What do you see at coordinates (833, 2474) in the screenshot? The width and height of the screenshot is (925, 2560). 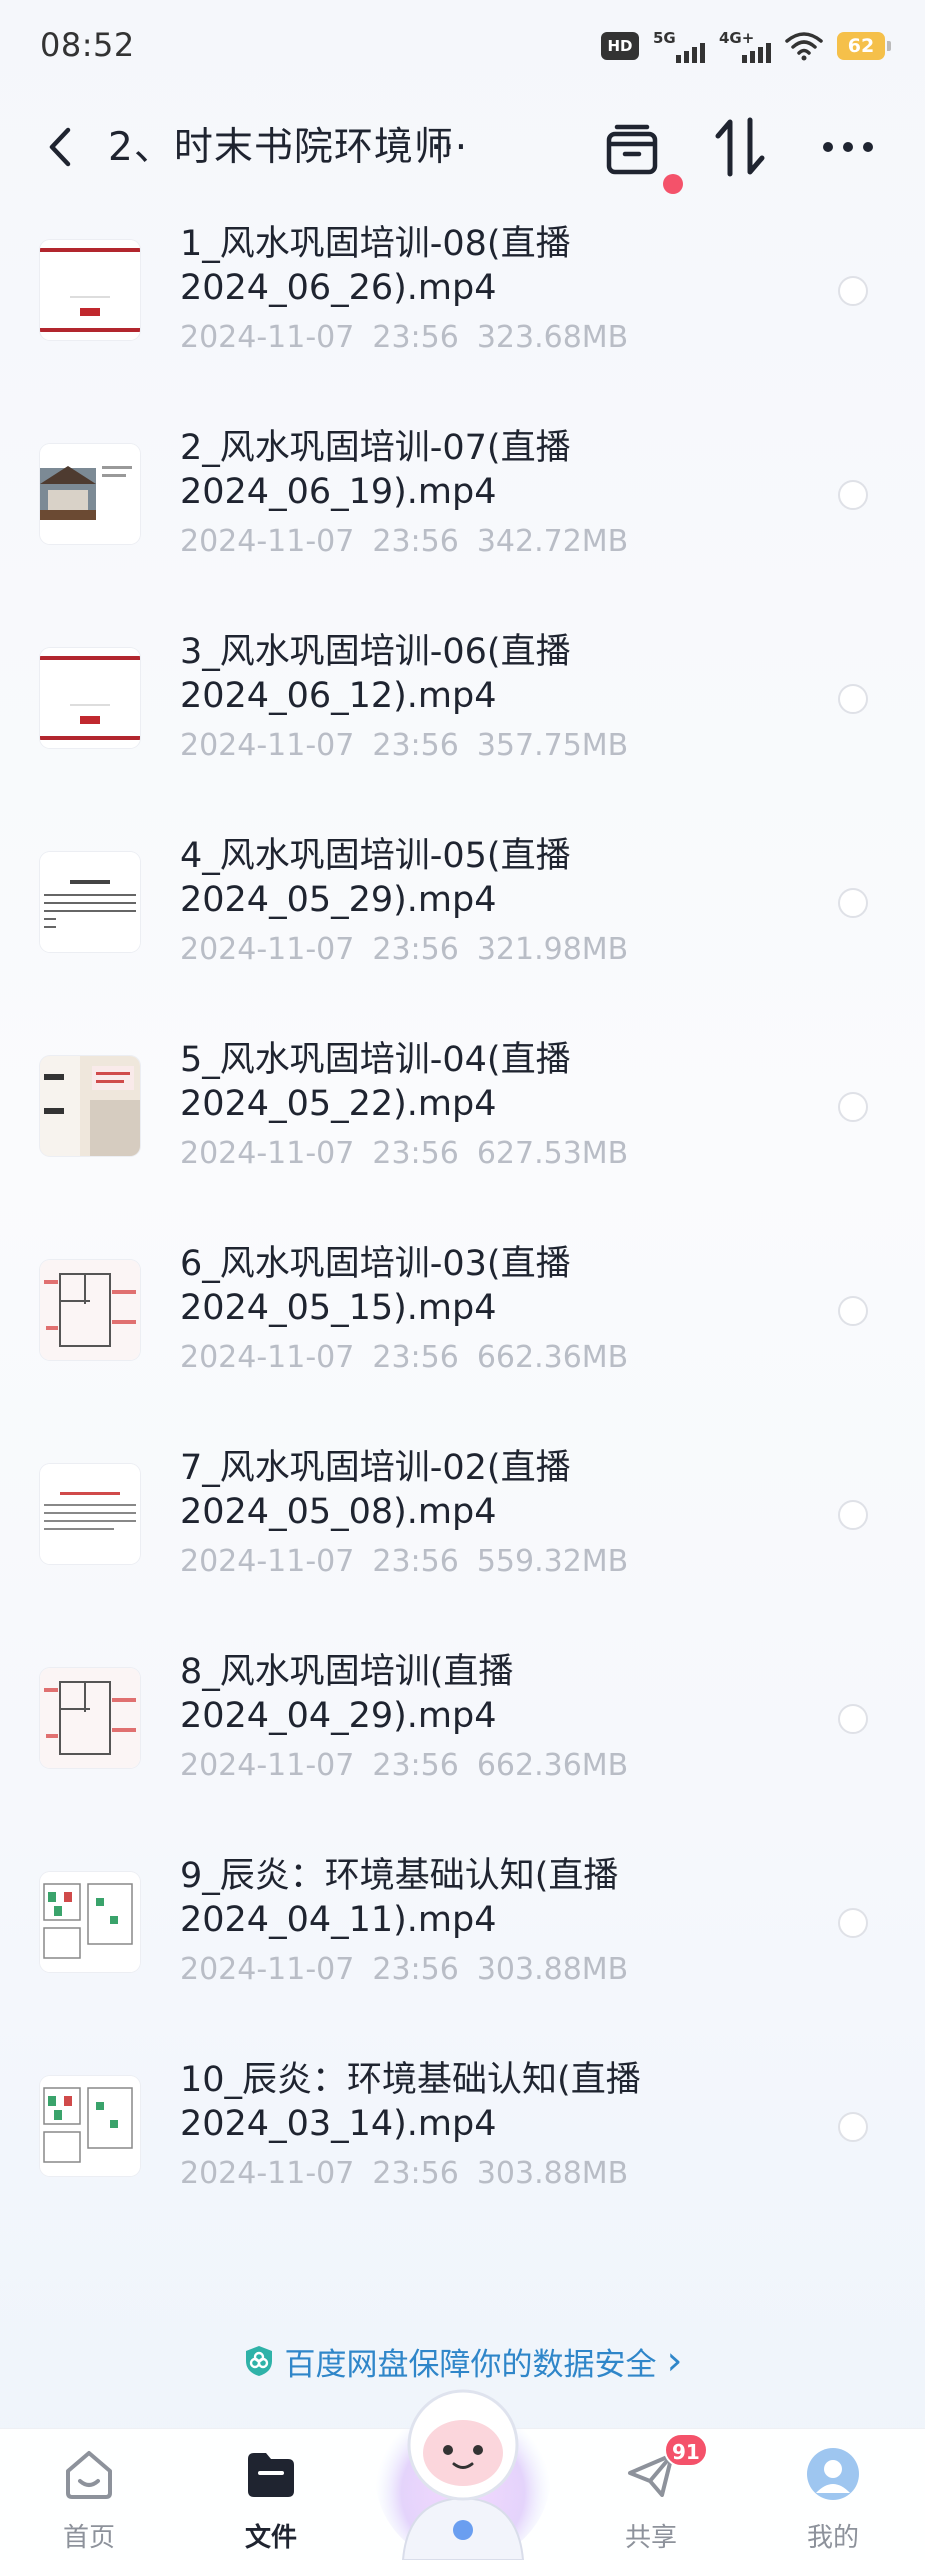 I see `avatar-icon` at bounding box center [833, 2474].